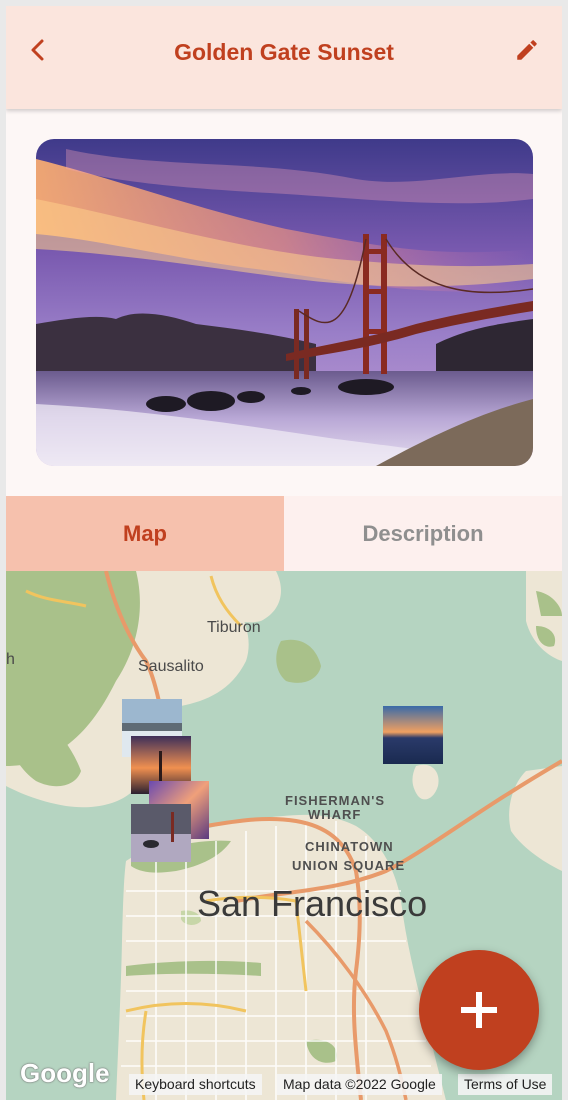  I want to click on add-button, so click(479, 1010).